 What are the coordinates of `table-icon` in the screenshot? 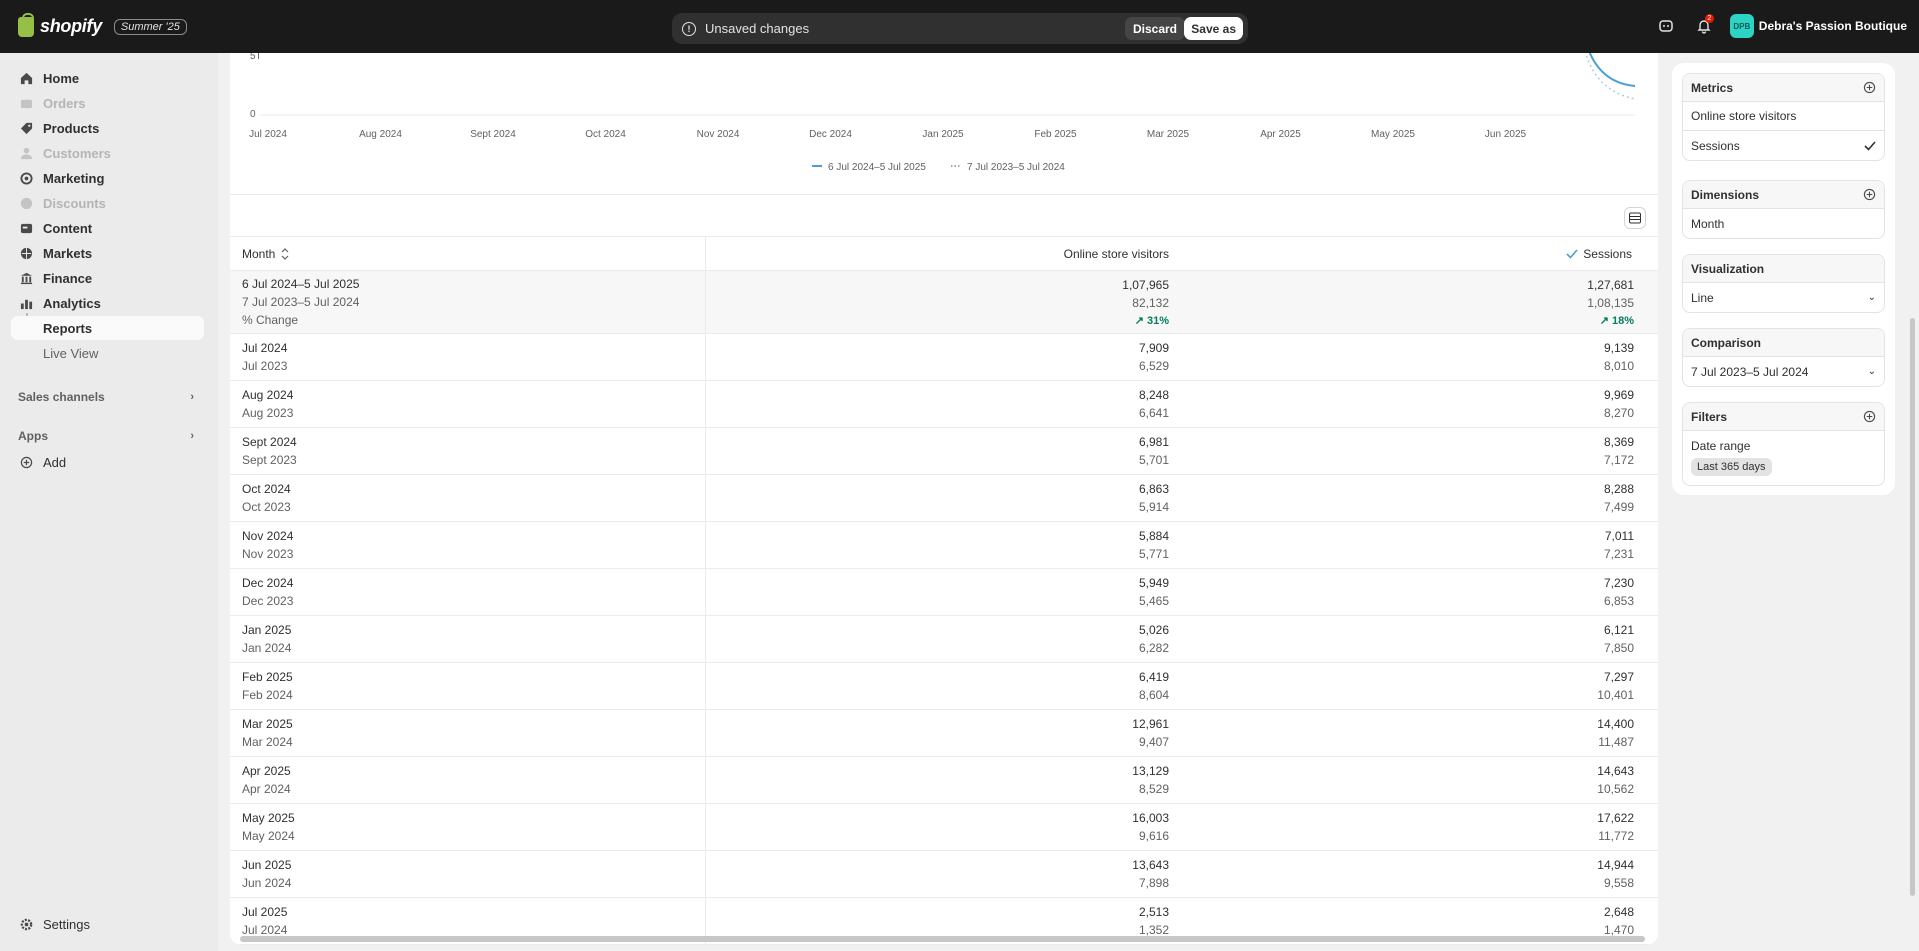 It's located at (1635, 218).